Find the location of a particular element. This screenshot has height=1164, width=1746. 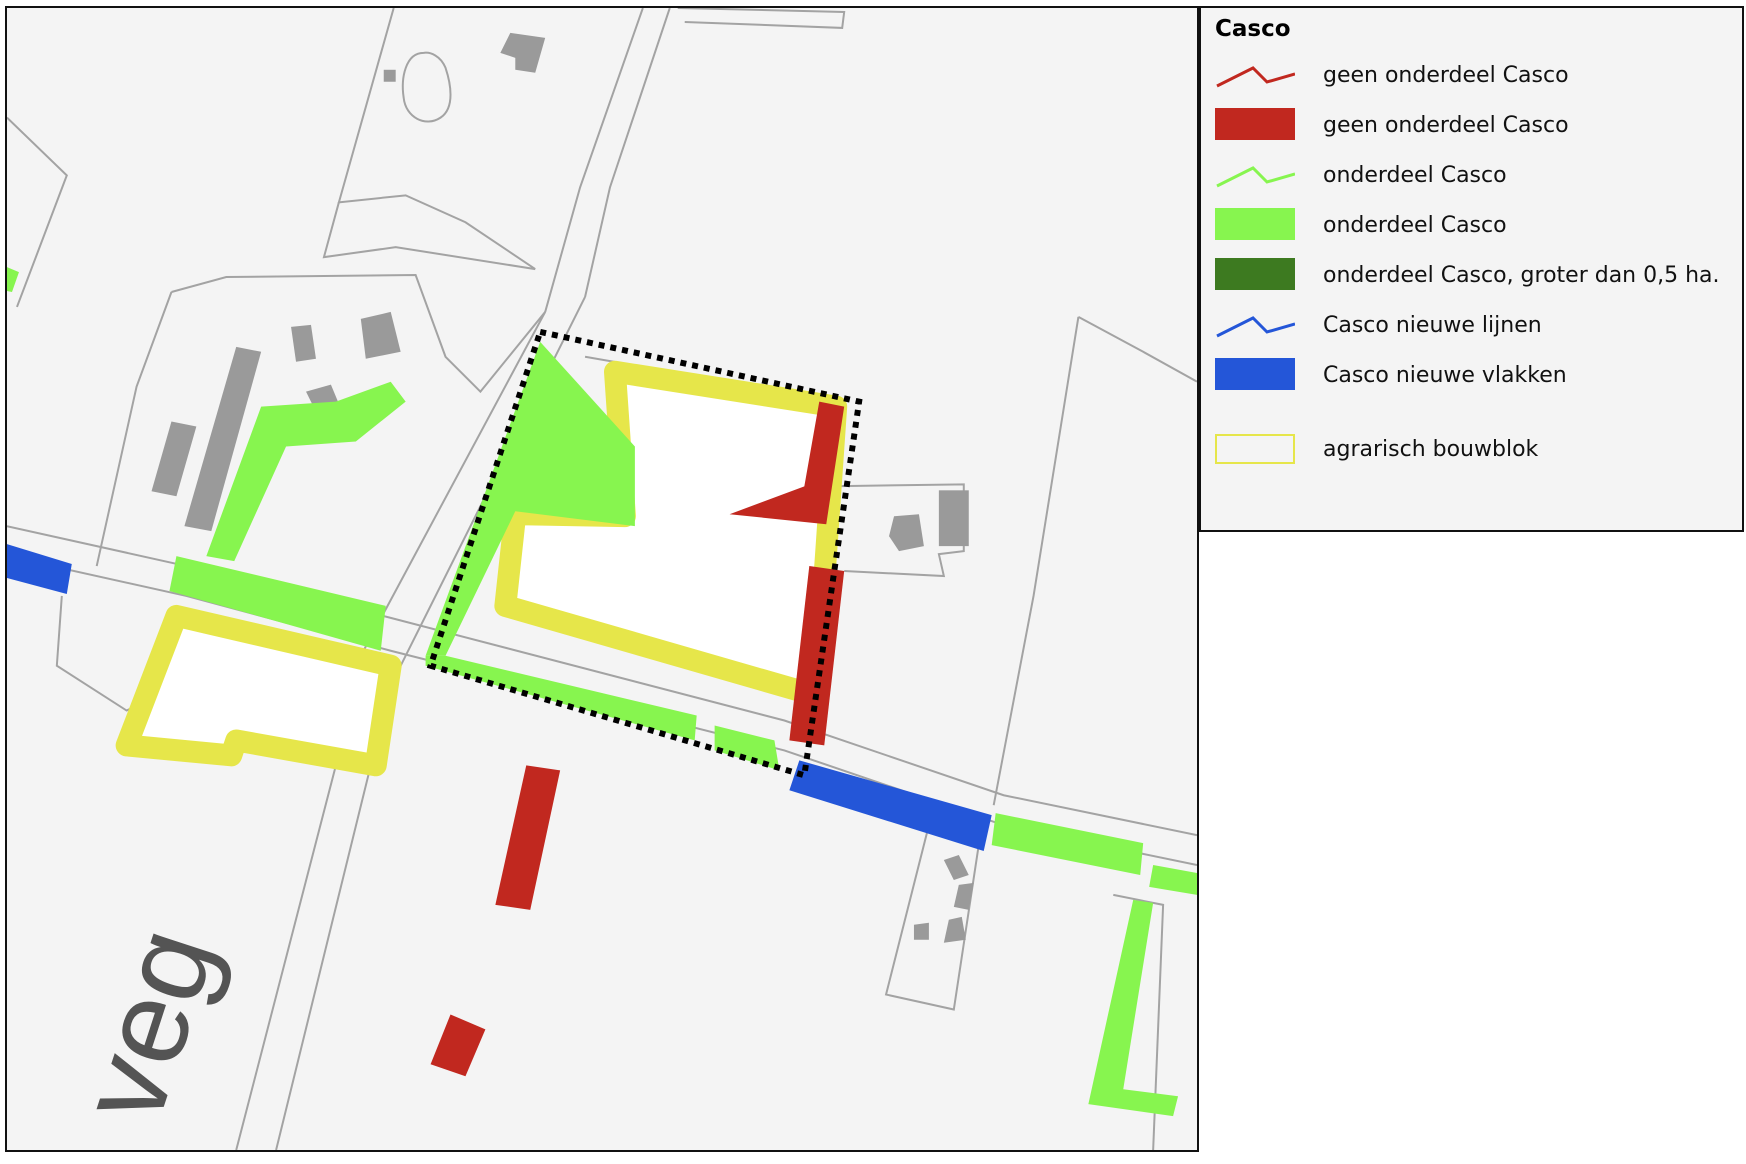

legend-item: onderdeel Casco, groter dan 0,5 ha. is located at coordinates (1475, 276).